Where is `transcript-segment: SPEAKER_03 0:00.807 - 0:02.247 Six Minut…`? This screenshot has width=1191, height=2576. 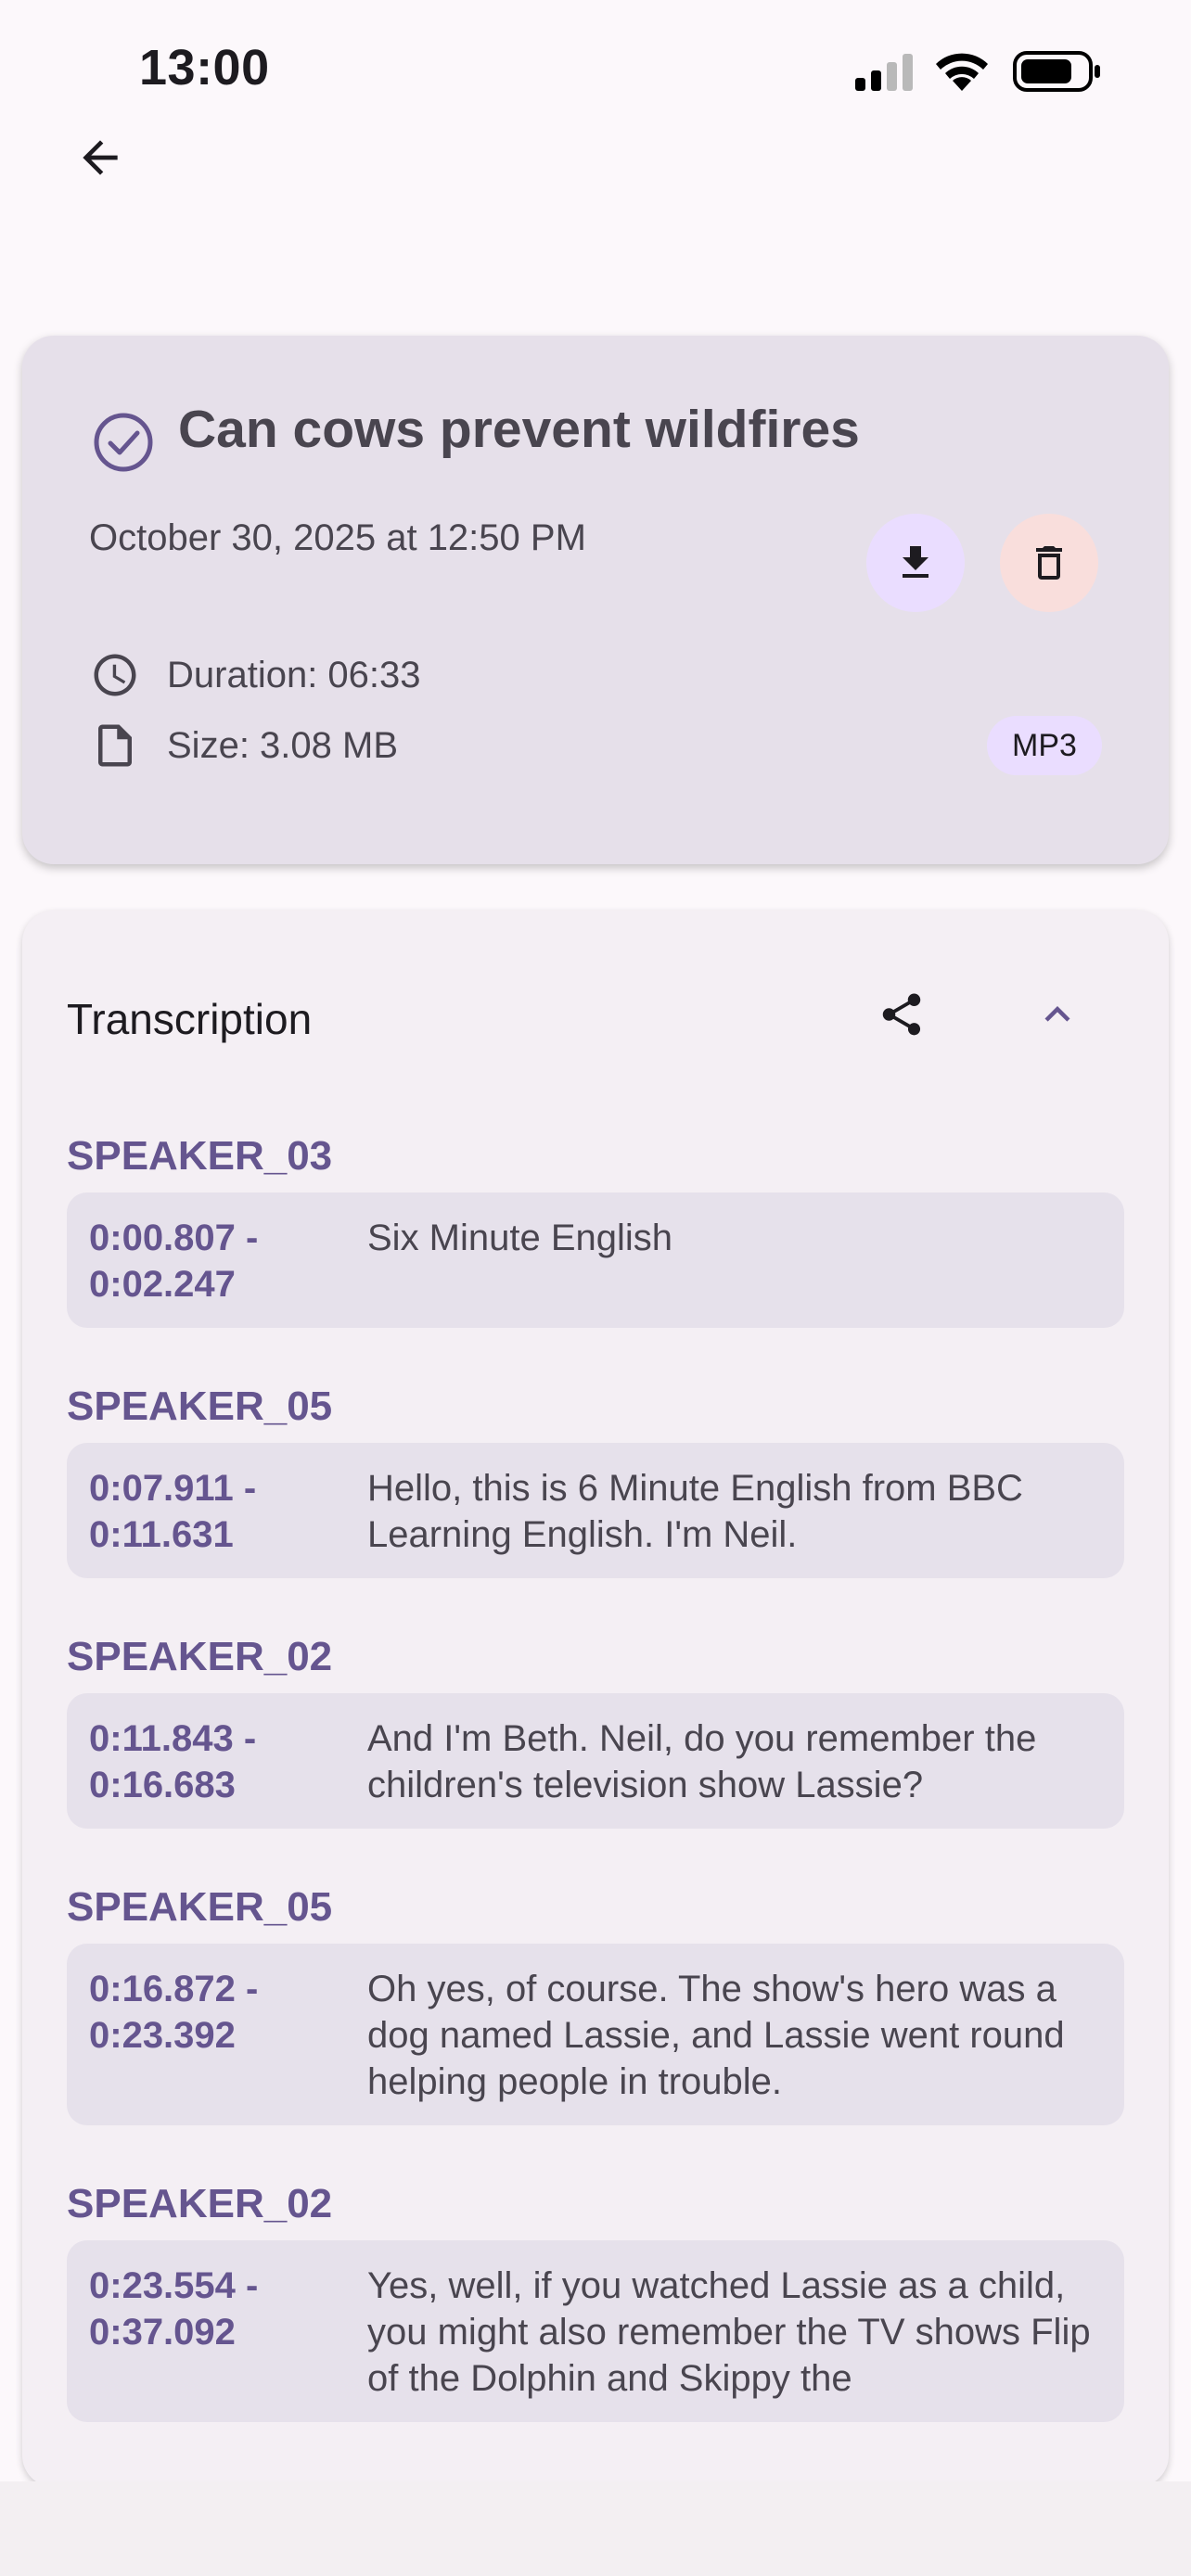
transcript-segment: SPEAKER_03 0:00.807 - 0:02.247 Six Minut… is located at coordinates (595, 1230).